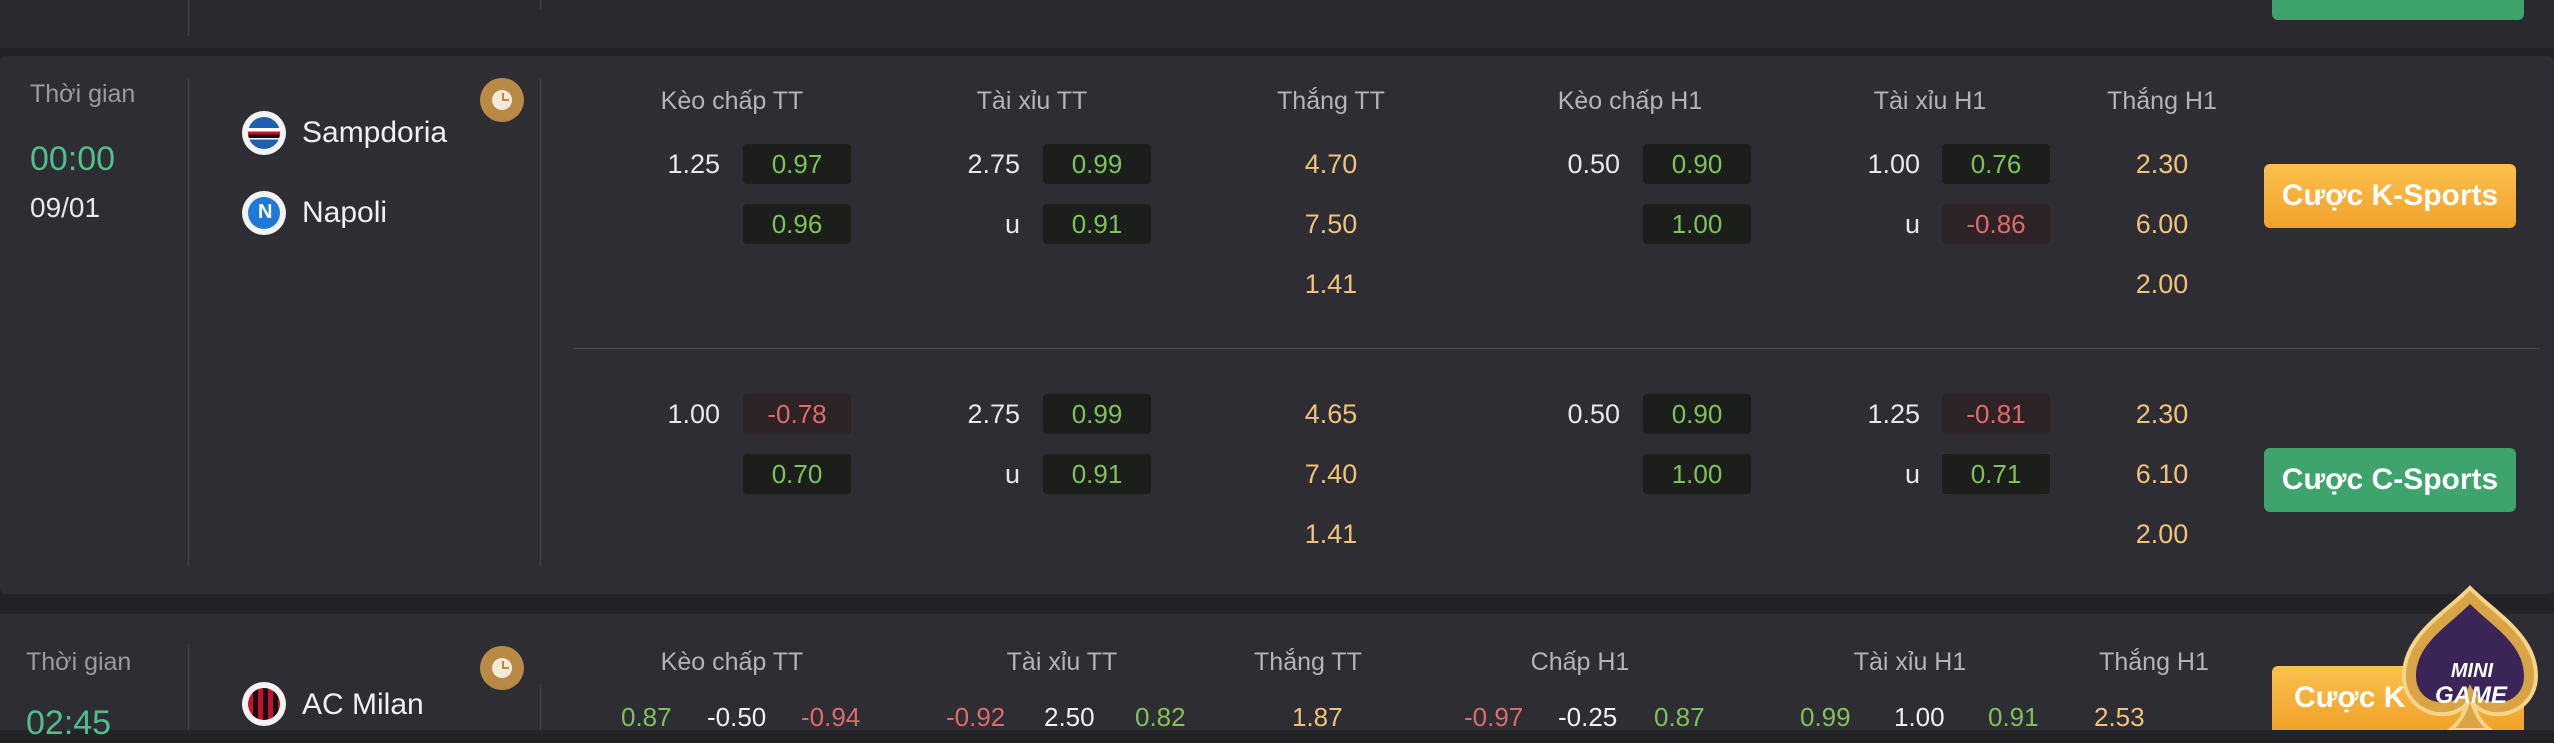  What do you see at coordinates (1160, 717) in the screenshot?
I see `odd-value: 0.82` at bounding box center [1160, 717].